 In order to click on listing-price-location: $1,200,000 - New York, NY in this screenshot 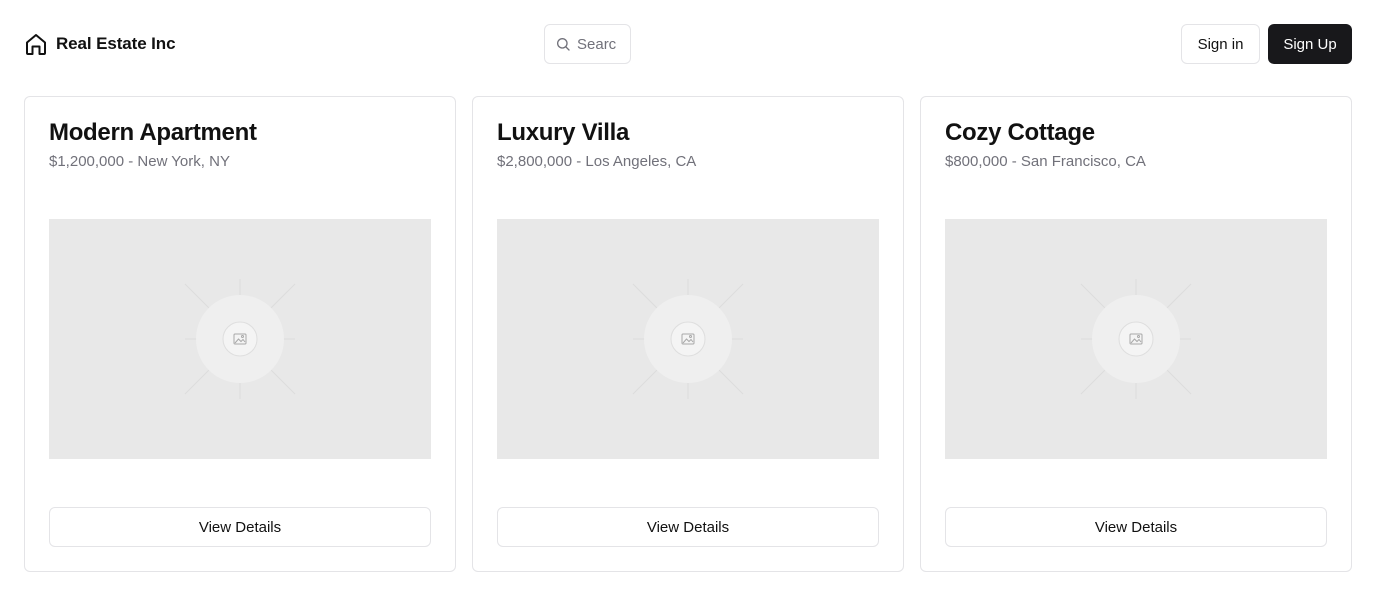, I will do `click(139, 161)`.